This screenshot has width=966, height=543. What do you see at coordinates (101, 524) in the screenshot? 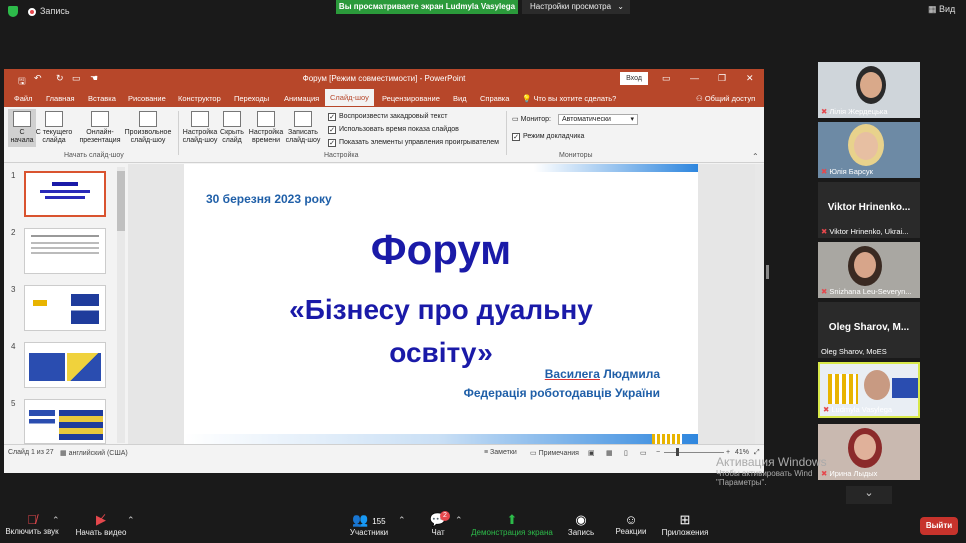
I see `start-video-button: ▶̸ Начать видео` at bounding box center [101, 524].